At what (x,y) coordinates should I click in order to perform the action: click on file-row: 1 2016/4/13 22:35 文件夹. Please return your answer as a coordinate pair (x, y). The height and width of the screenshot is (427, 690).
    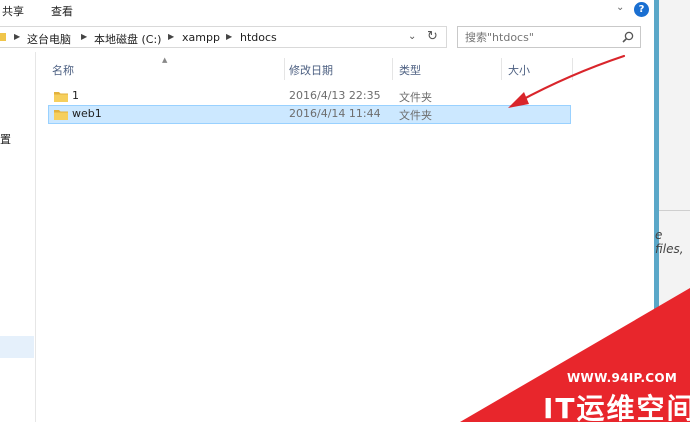
    Looking at the image, I should click on (309, 96).